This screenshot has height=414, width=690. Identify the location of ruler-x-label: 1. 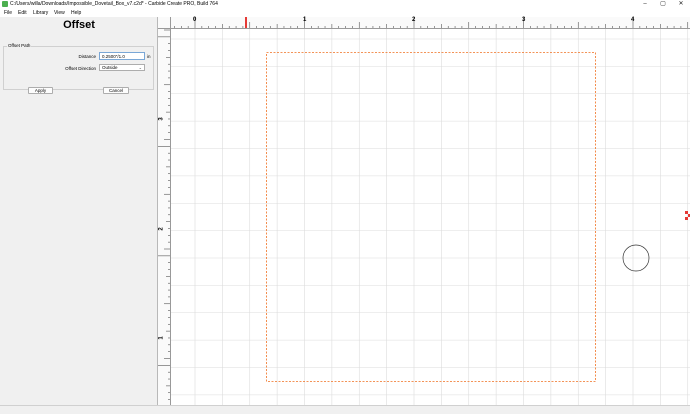
(305, 20).